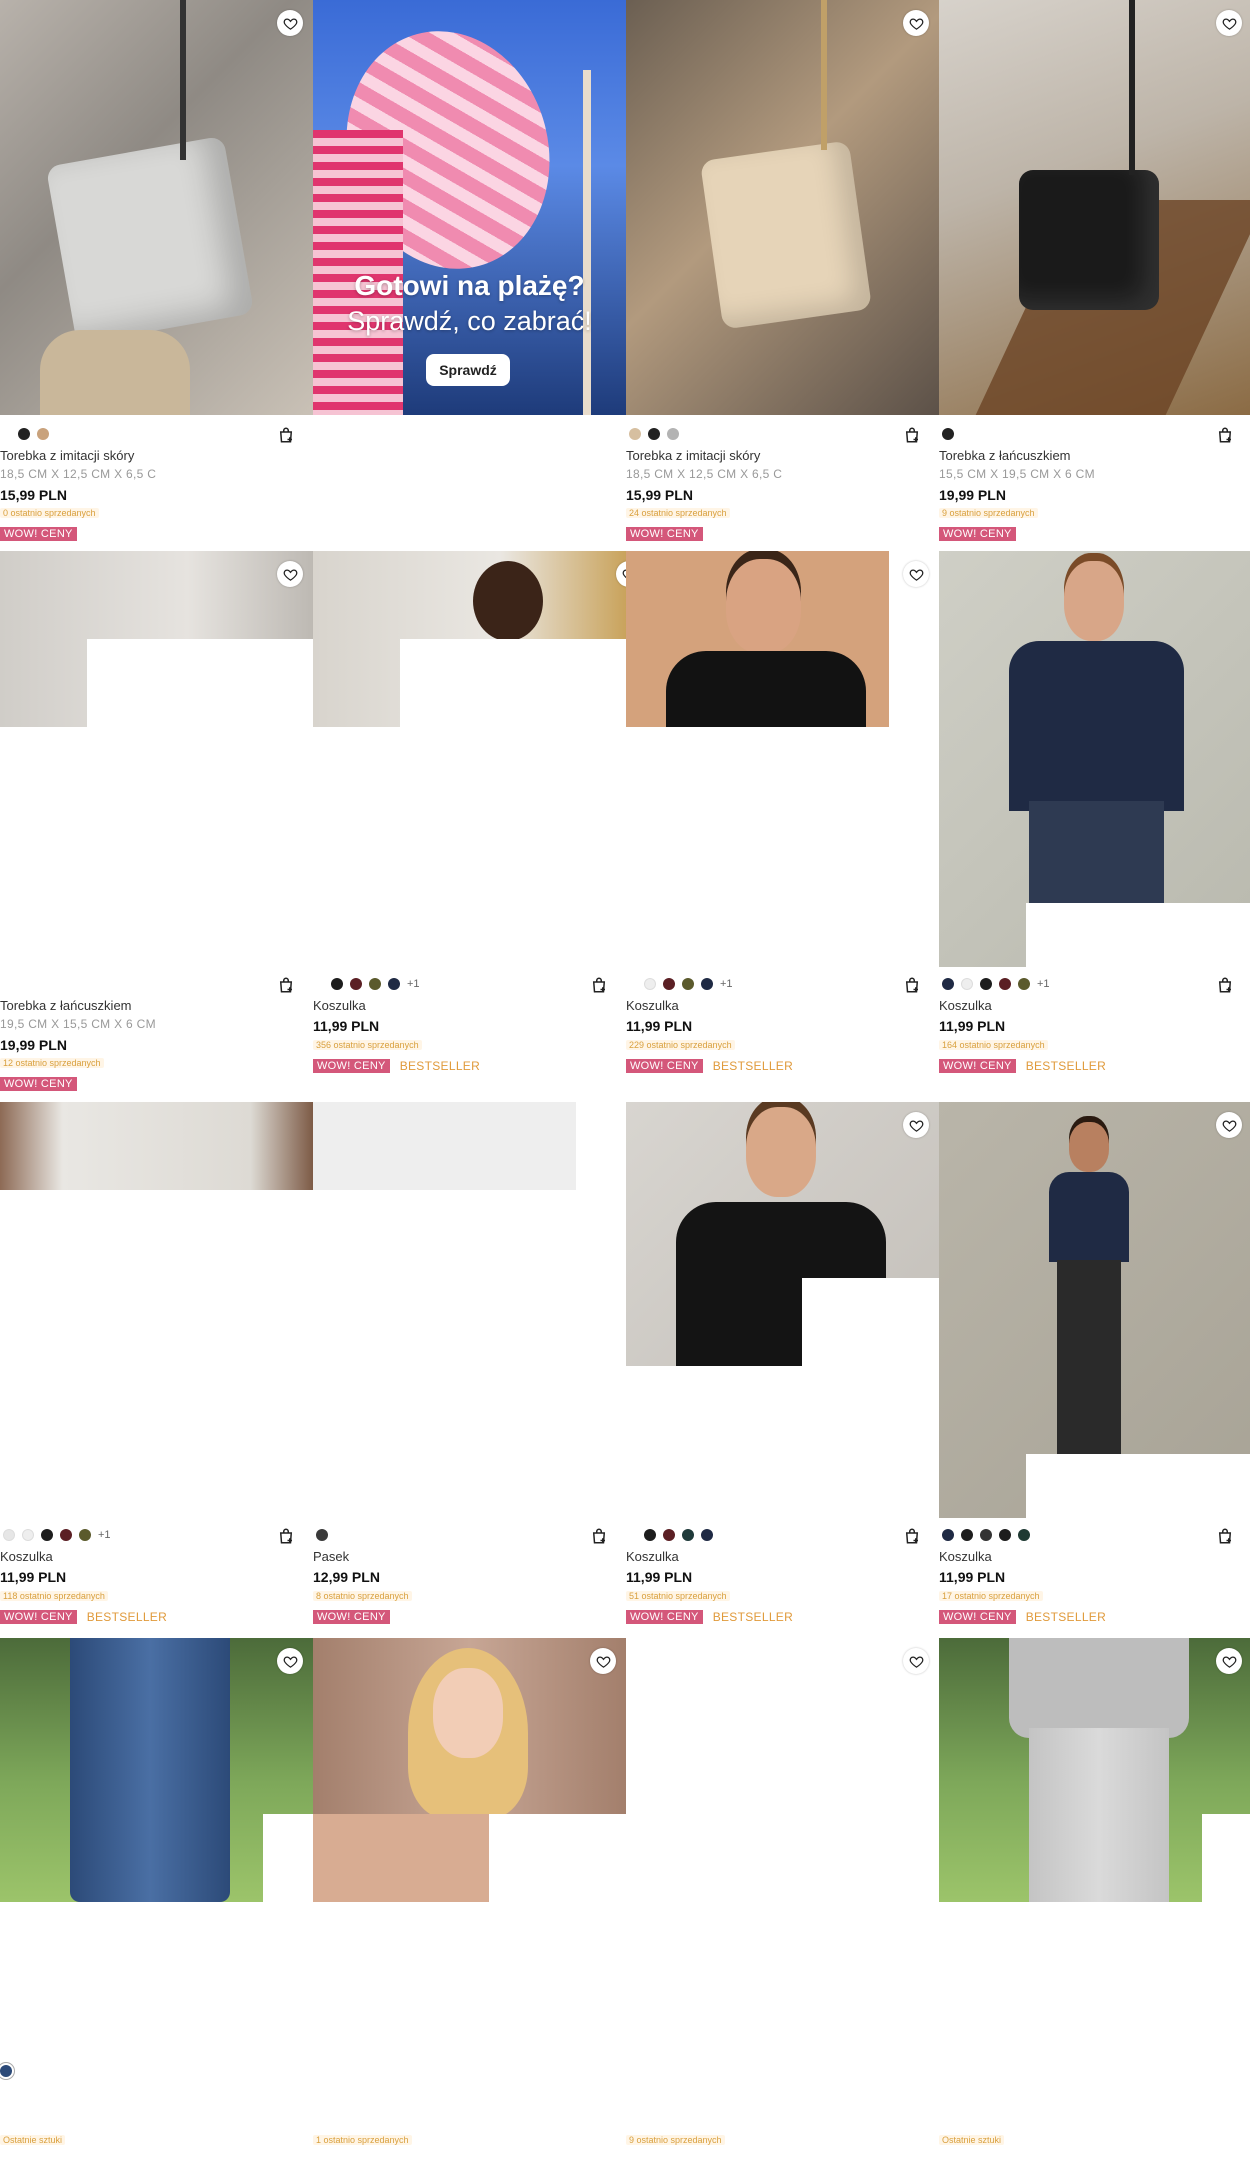  I want to click on heart-icon, so click(603, 1661).